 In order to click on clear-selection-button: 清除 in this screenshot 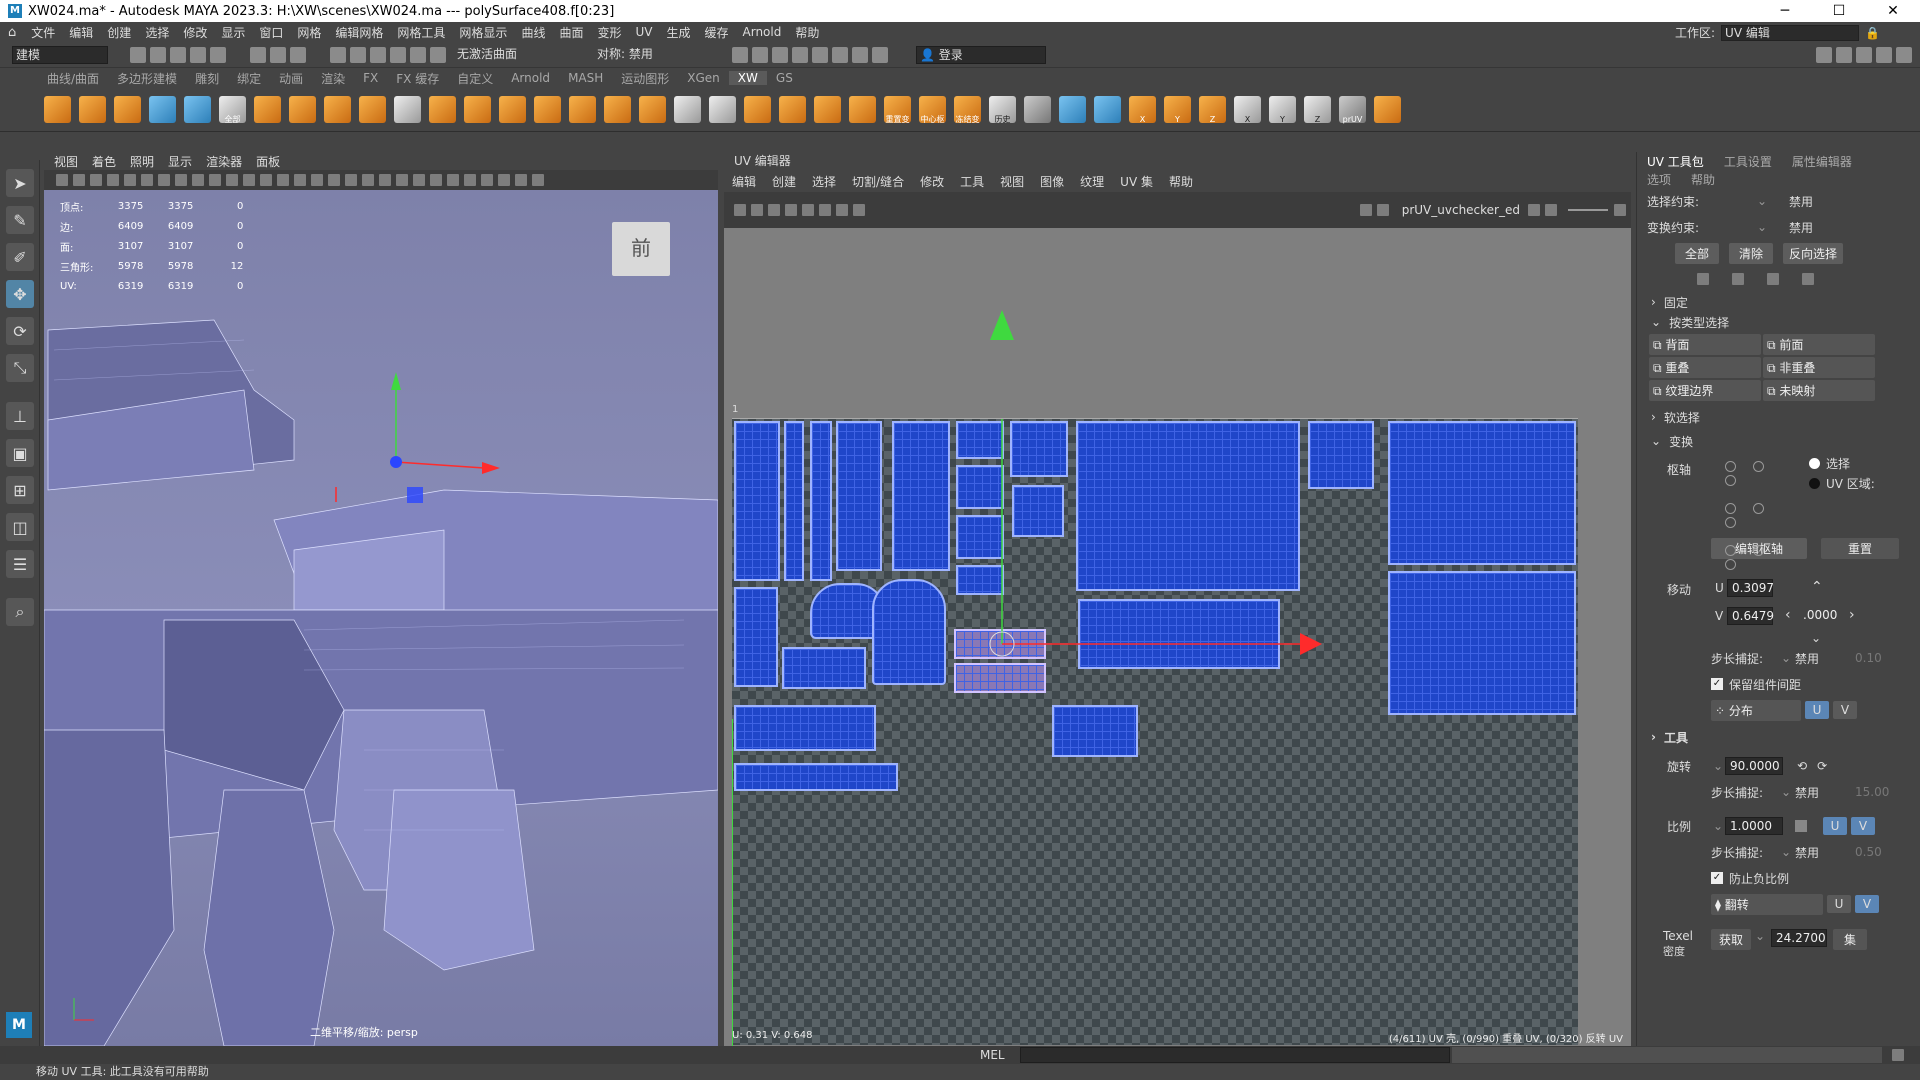, I will do `click(1751, 253)`.